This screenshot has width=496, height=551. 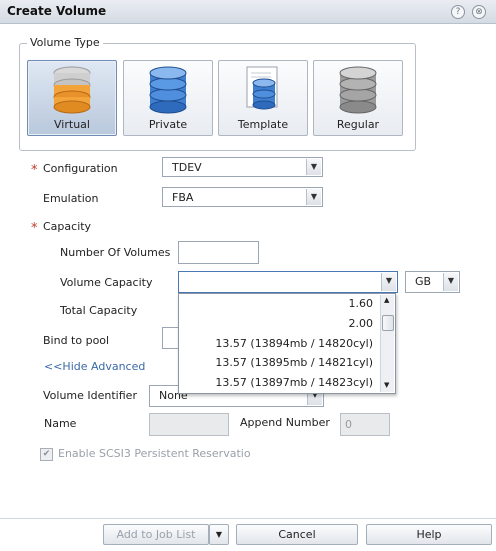 I want to click on regular-db-icon, so click(x=358, y=90).